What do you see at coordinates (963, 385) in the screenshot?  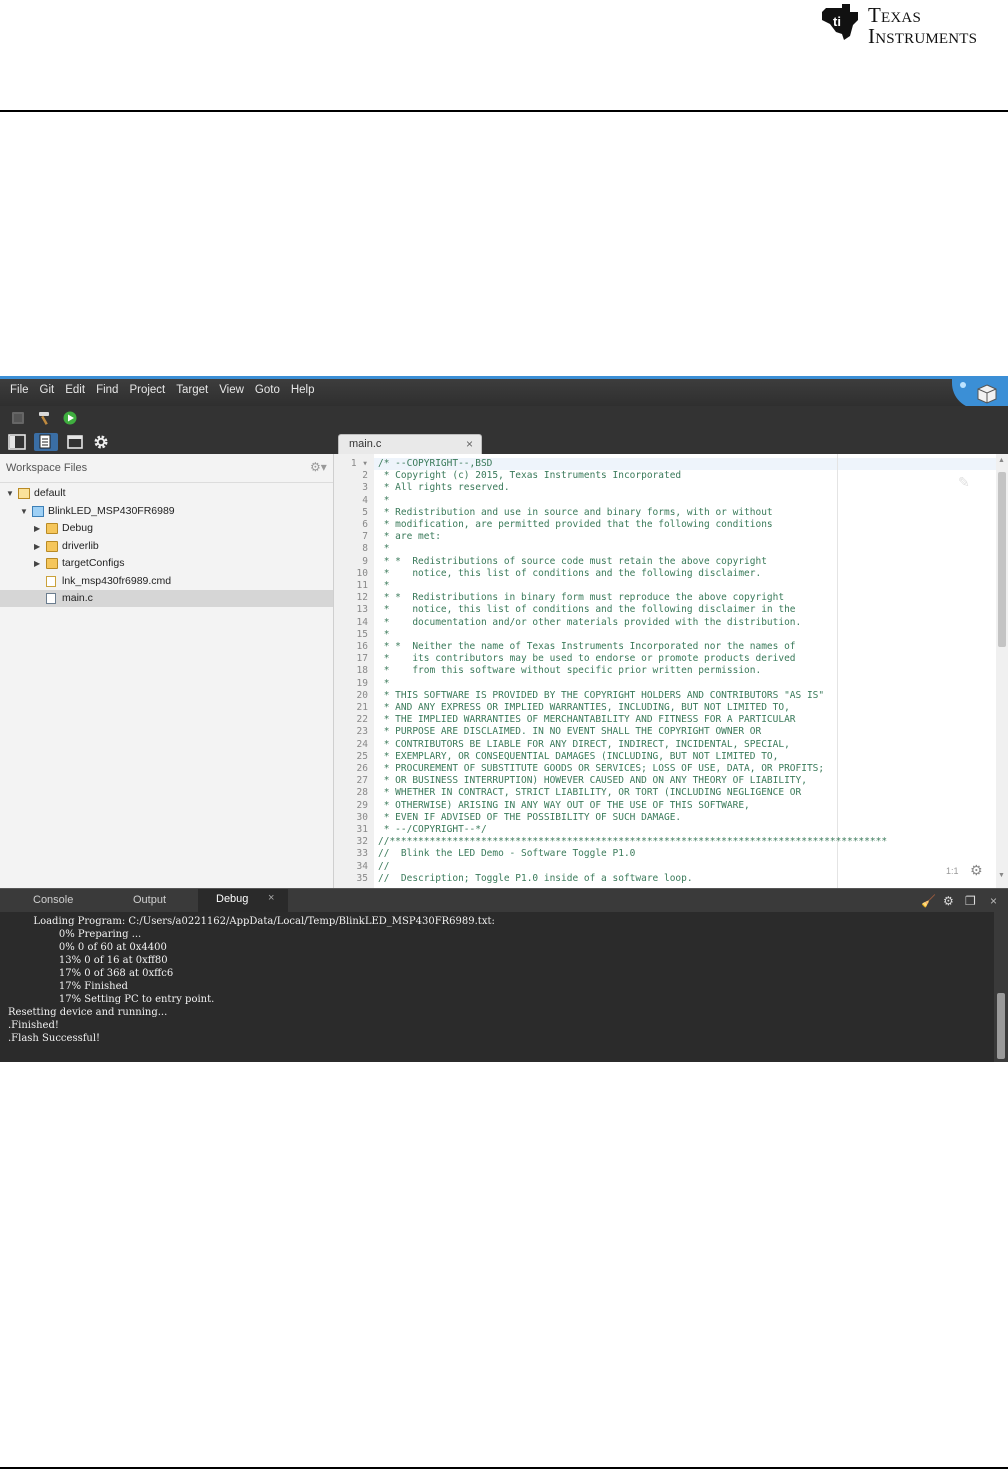 I see `status-dot-icon` at bounding box center [963, 385].